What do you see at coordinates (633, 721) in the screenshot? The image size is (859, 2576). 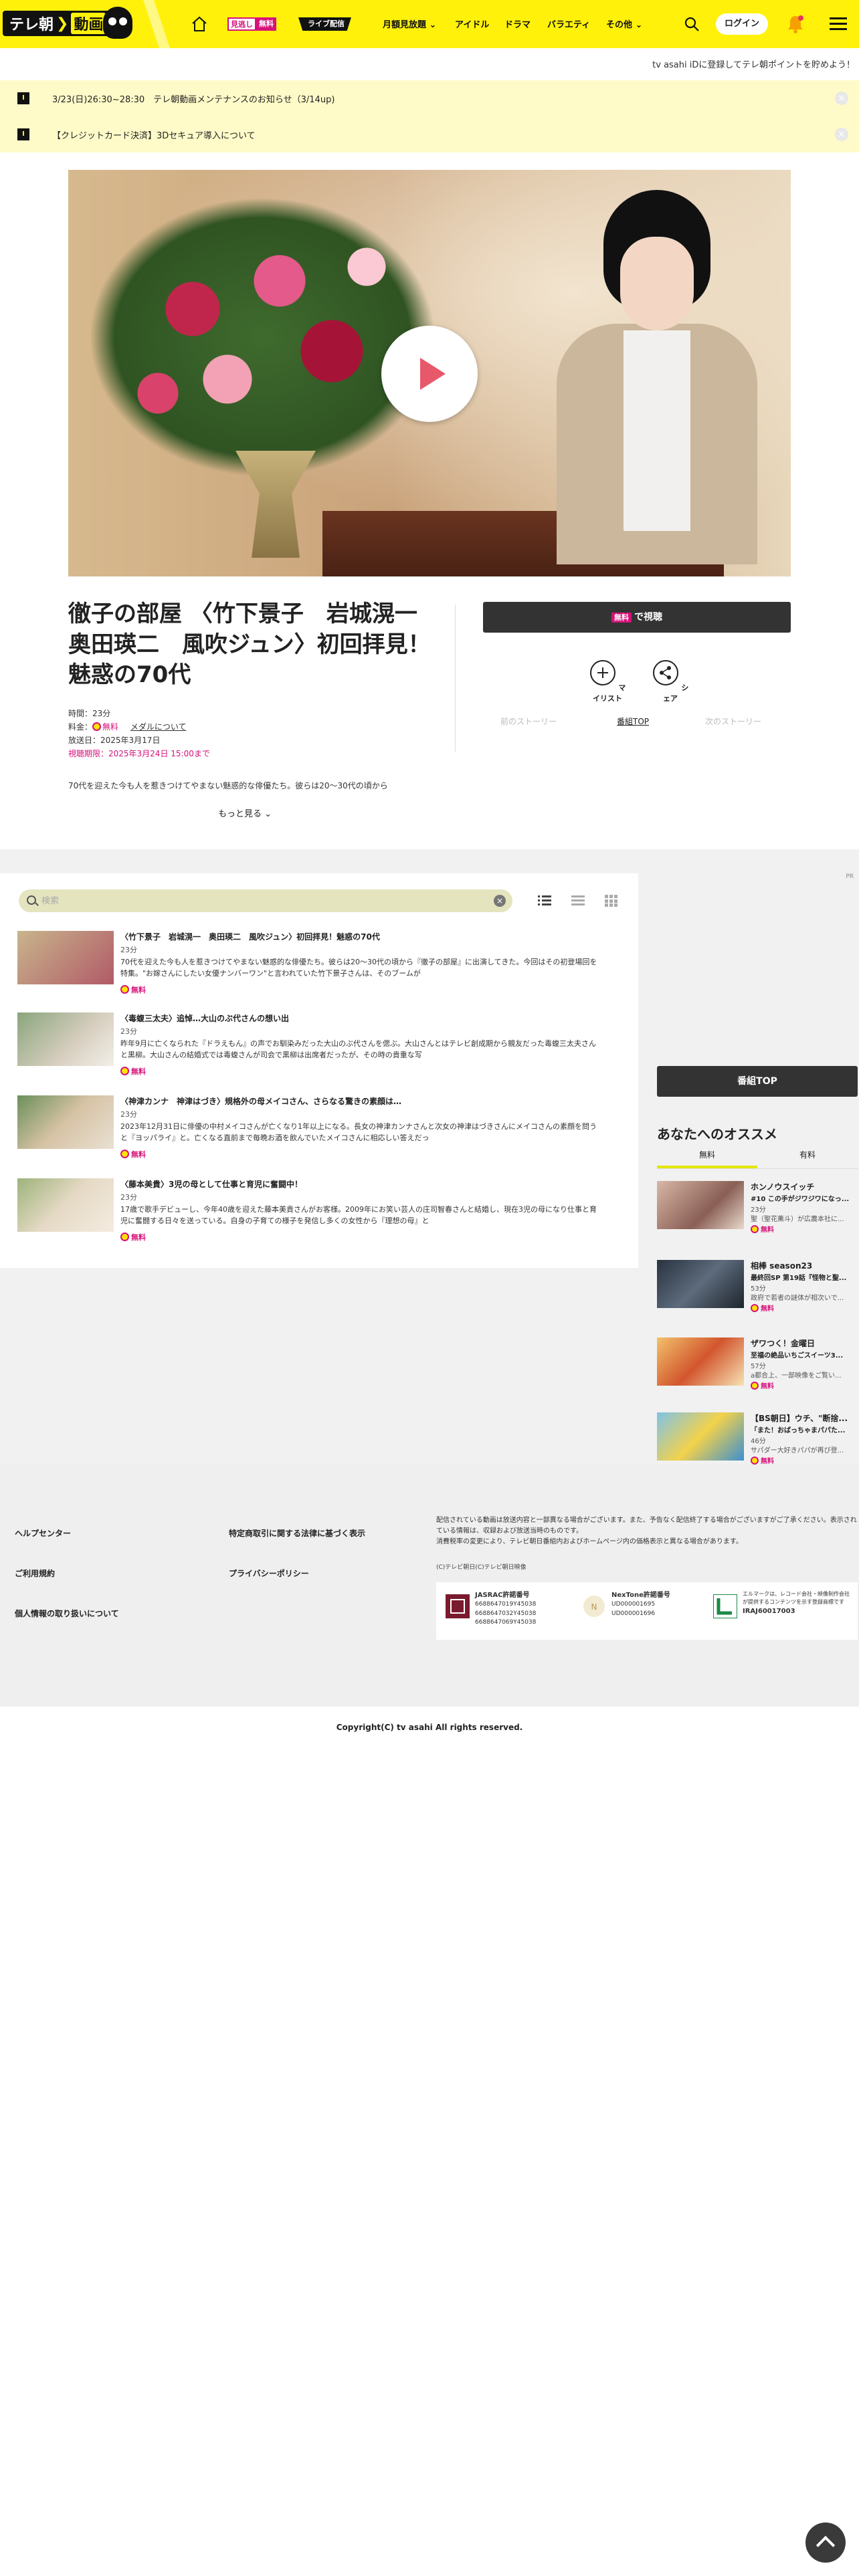 I see `program-top-link: 番組TOP` at bounding box center [633, 721].